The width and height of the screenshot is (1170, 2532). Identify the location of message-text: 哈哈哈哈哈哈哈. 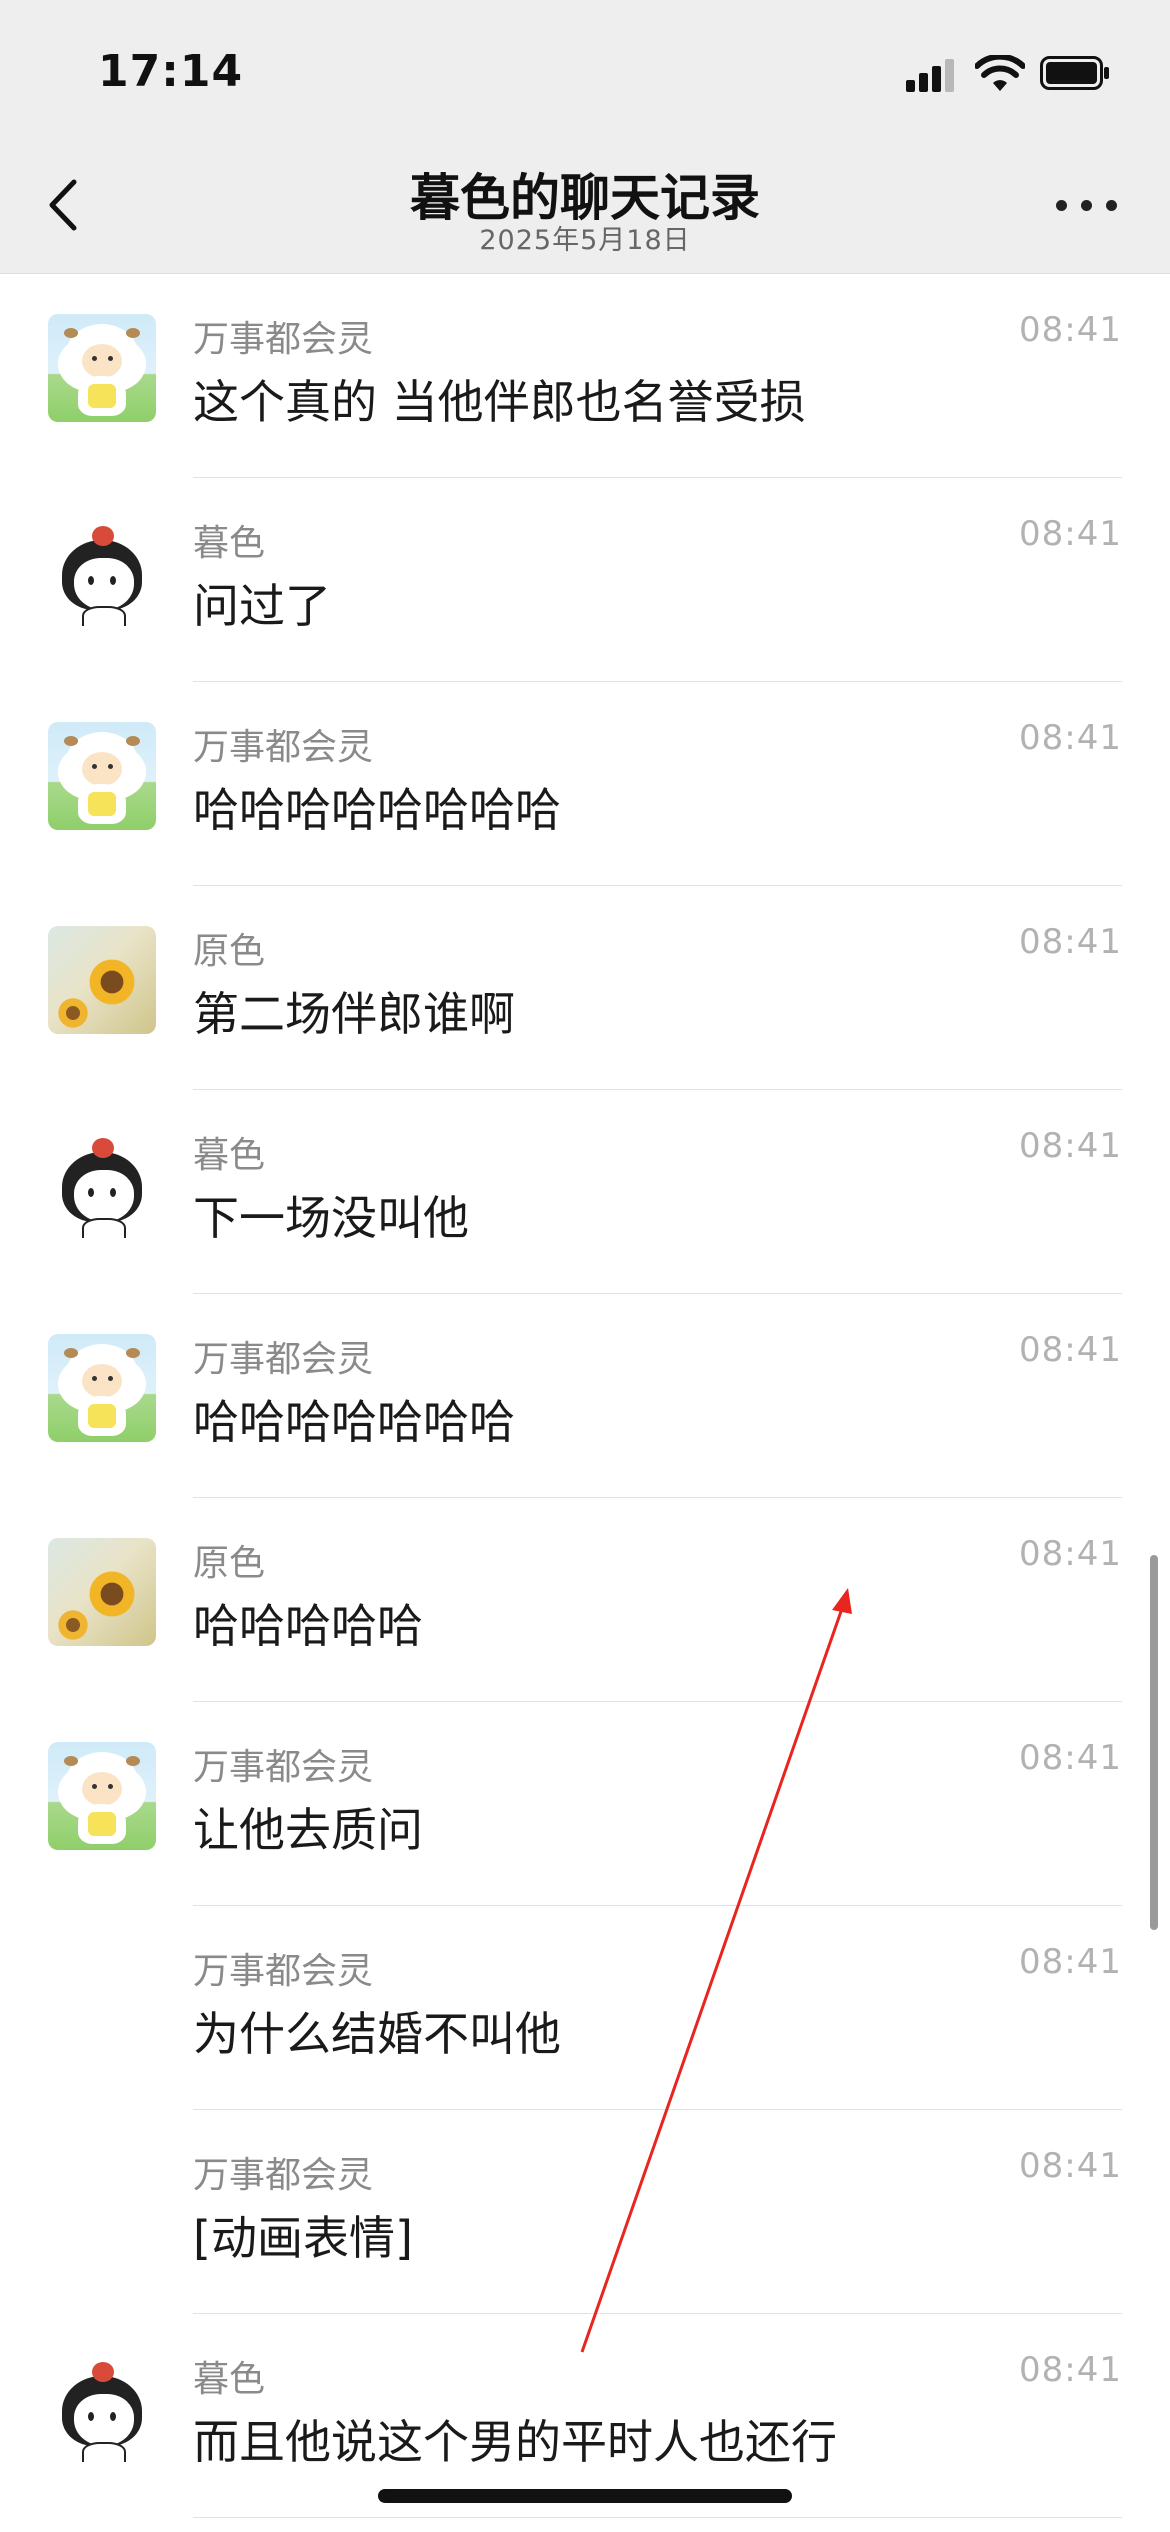
(354, 1422).